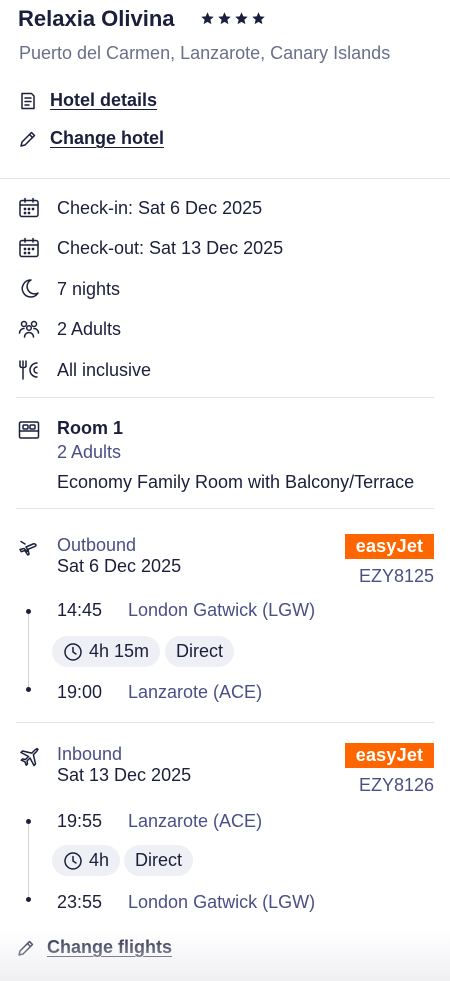 The height and width of the screenshot is (981, 450). I want to click on outbound-date: Sat 6 Dec 2025, so click(119, 566).